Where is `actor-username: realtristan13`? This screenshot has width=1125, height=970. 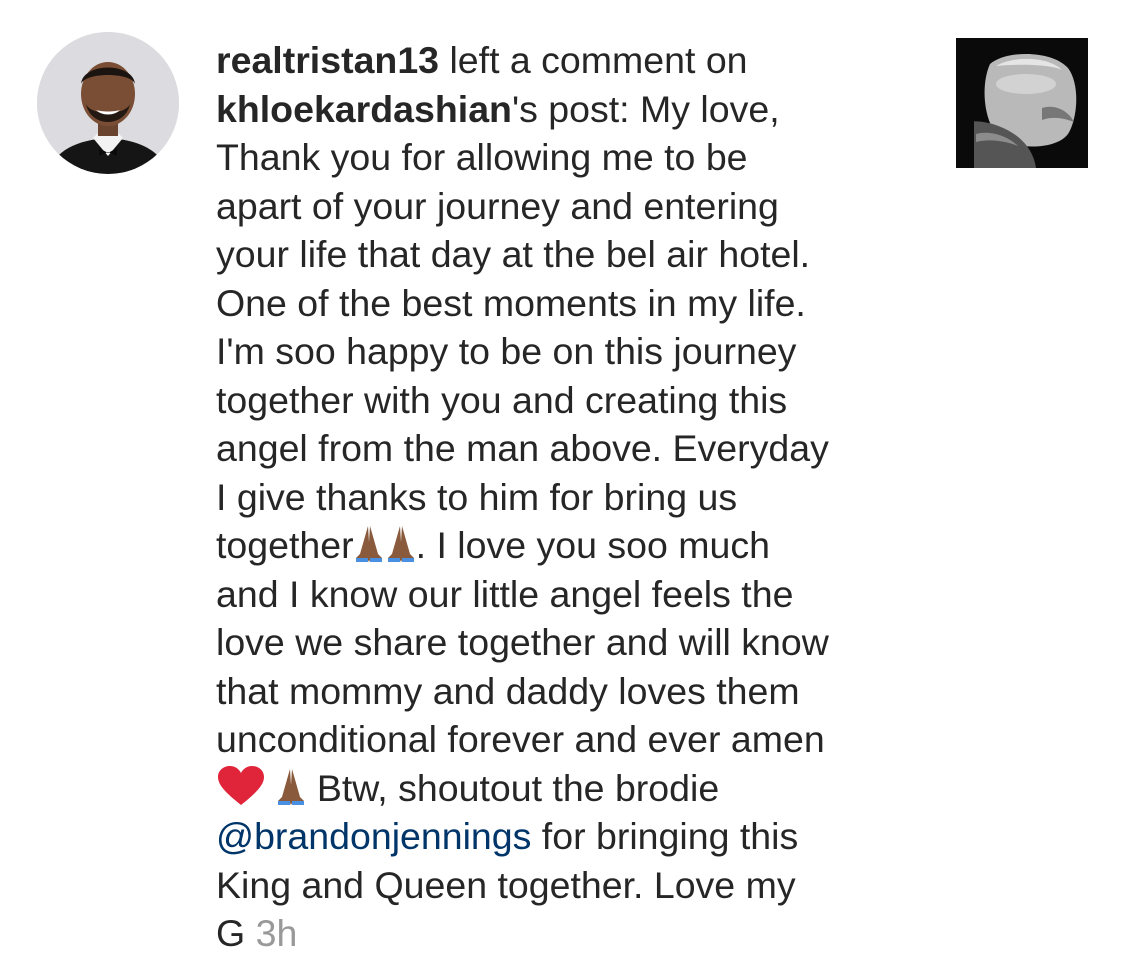 actor-username: realtristan13 is located at coordinates (327, 60).